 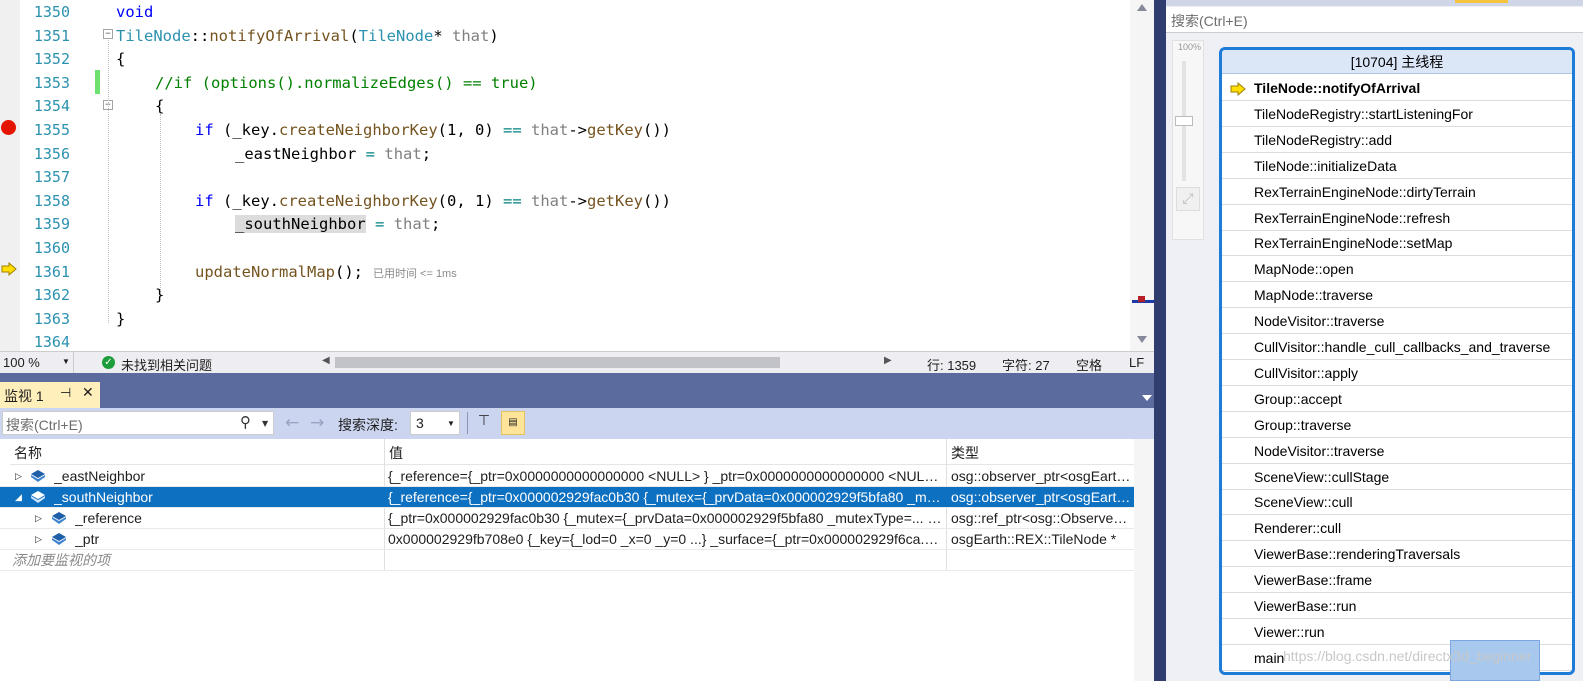 I want to click on member-access: (_key., so click(x=251, y=200).